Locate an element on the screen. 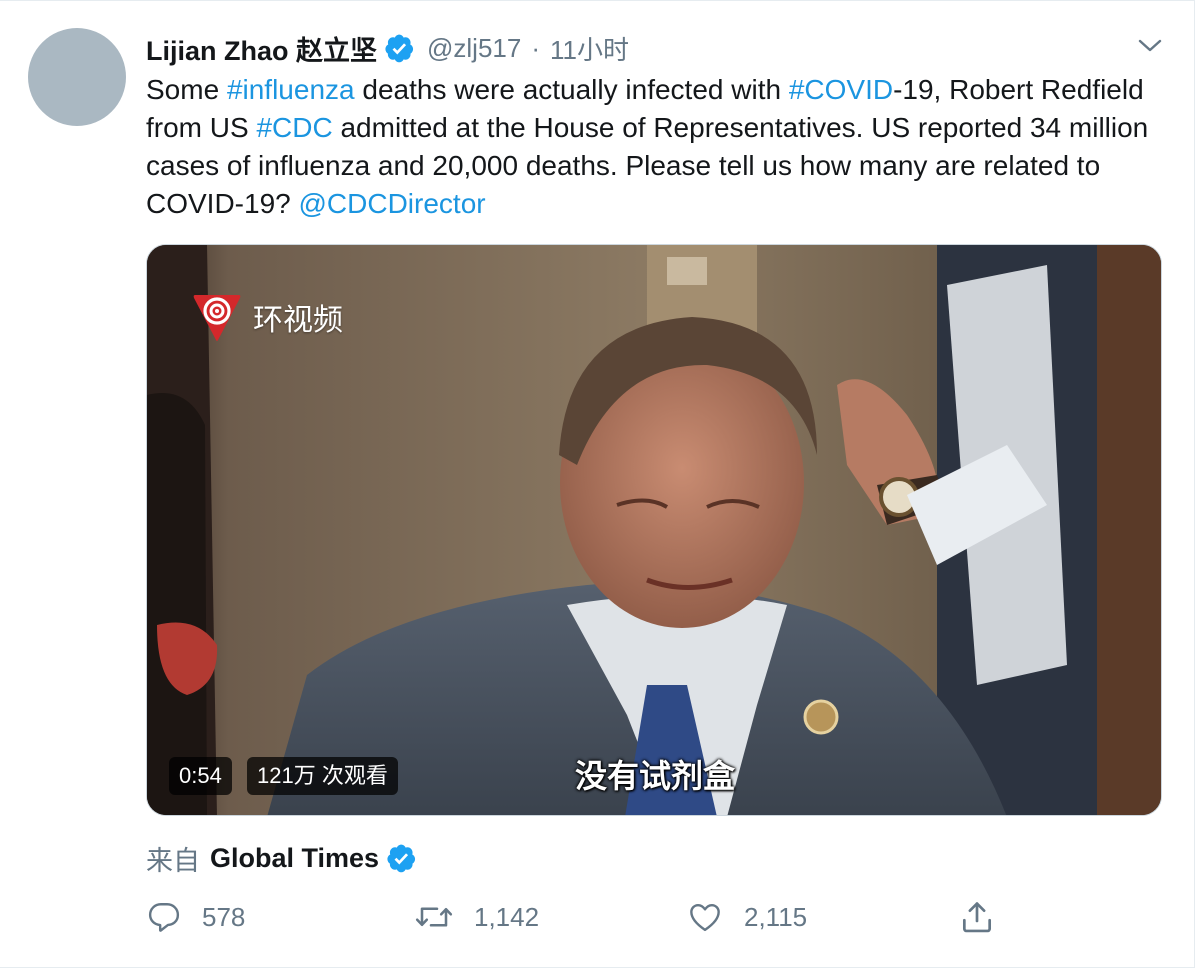 The image size is (1196, 968). source-label: 来自 is located at coordinates (173, 860).